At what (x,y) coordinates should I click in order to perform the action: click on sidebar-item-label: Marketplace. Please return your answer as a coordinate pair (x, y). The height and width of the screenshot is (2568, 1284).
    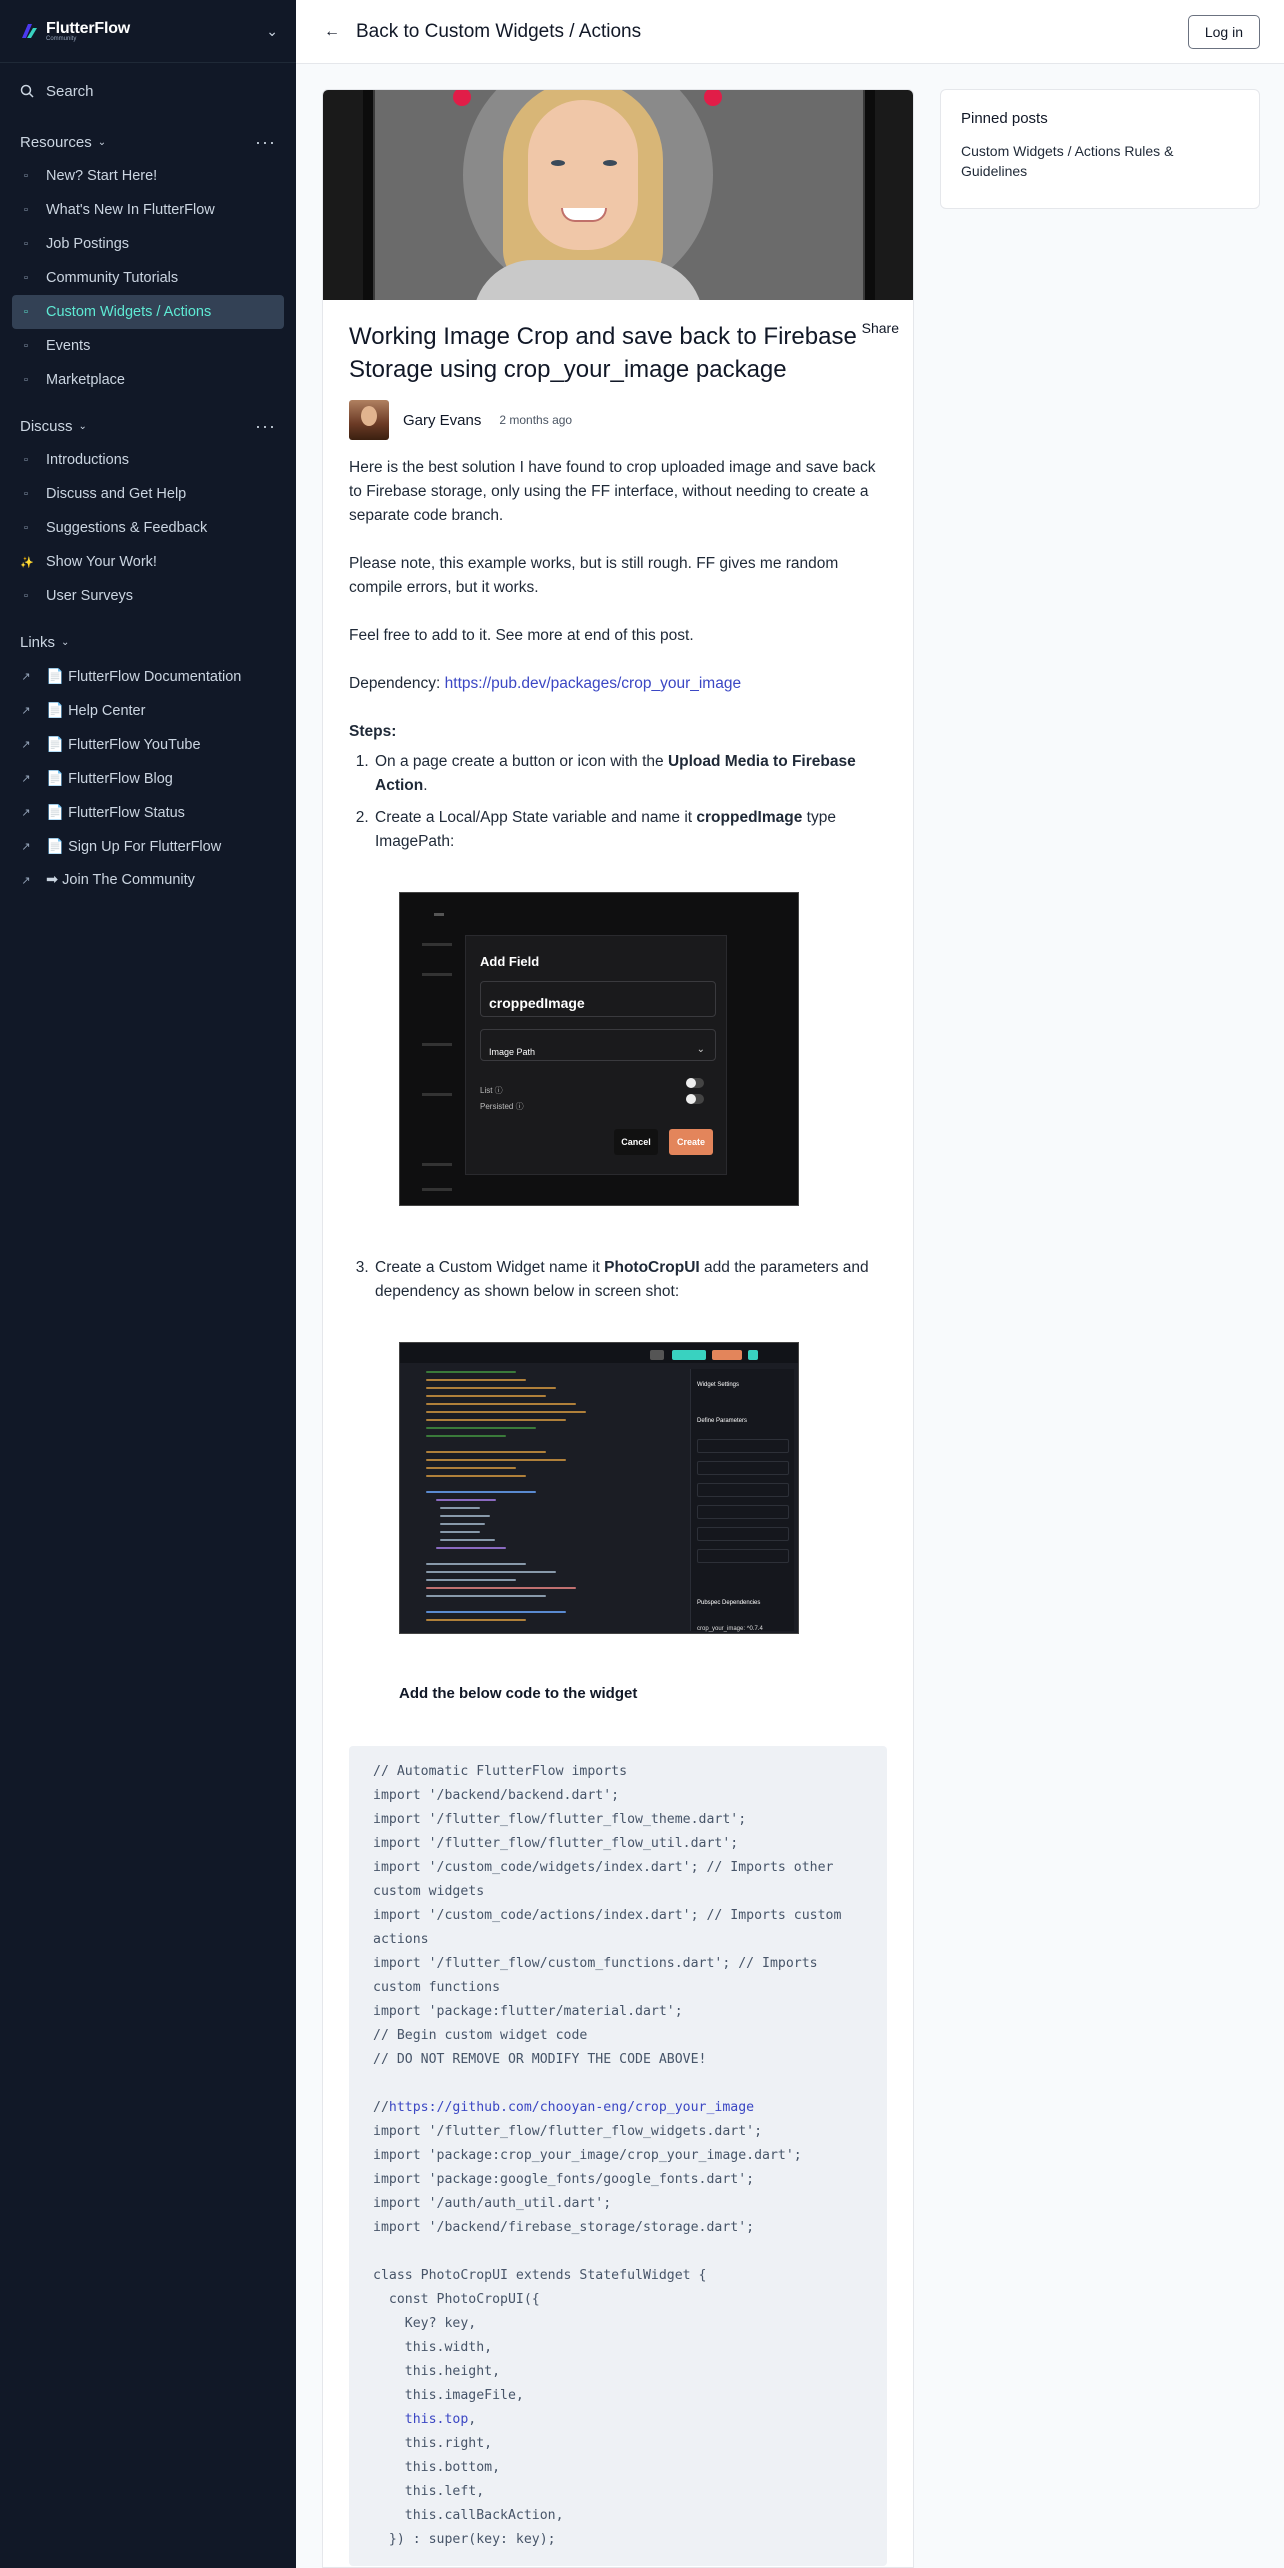
    Looking at the image, I should click on (85, 380).